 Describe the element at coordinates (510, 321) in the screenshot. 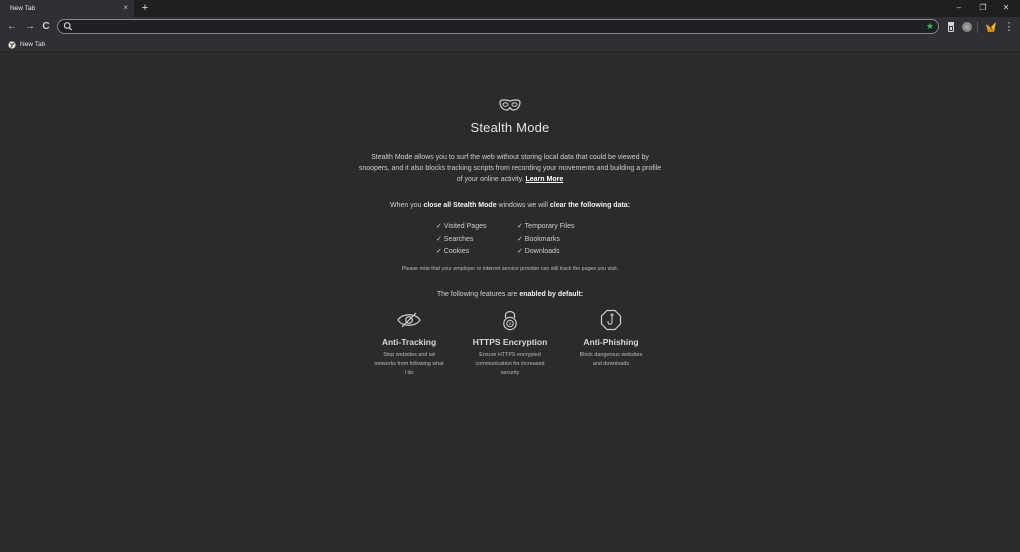

I see `lock-icon` at that location.